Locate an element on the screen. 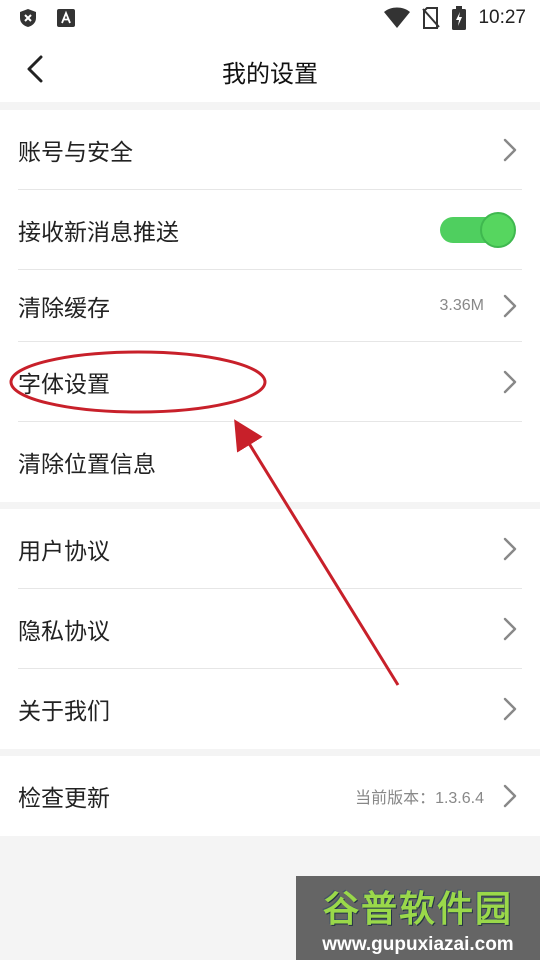  about-us-row: 关于我们 is located at coordinates (270, 709).